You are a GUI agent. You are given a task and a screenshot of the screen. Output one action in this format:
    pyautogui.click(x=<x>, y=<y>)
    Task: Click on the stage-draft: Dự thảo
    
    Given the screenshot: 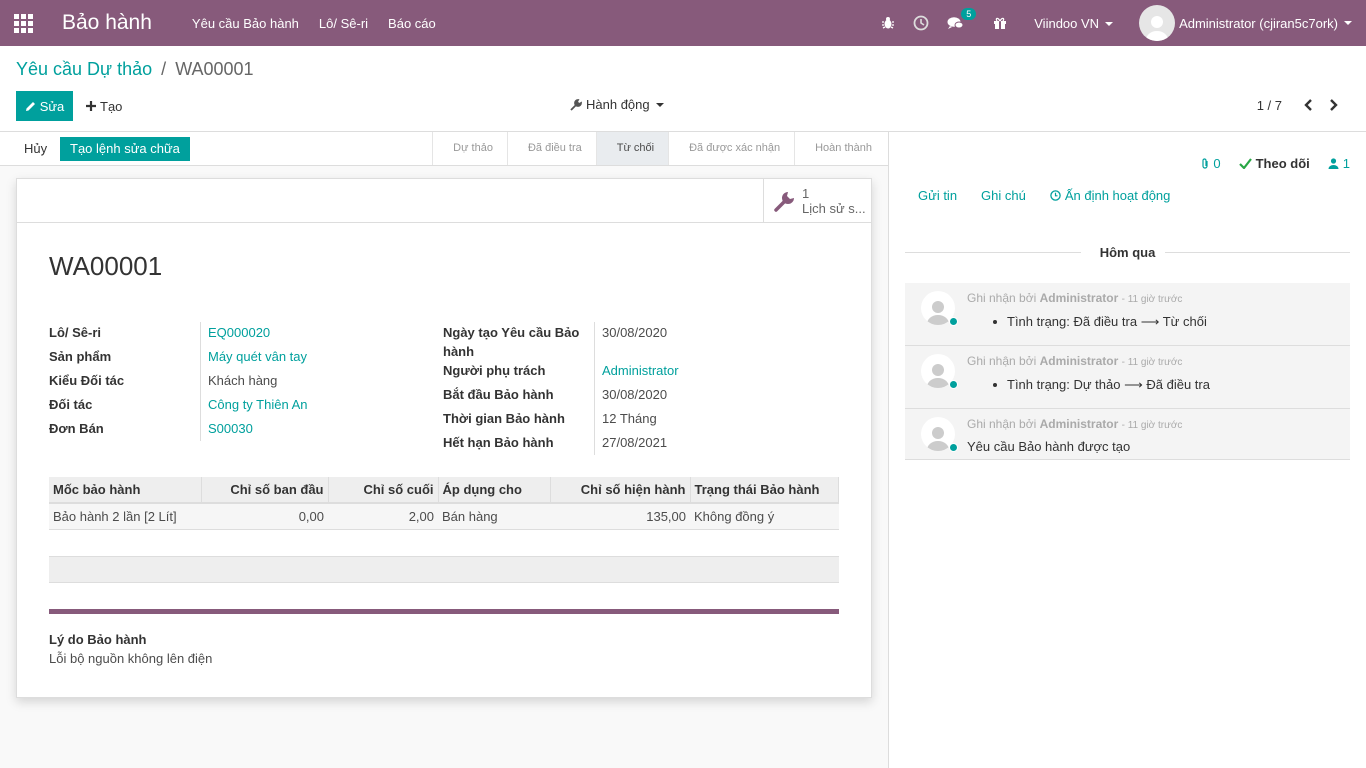 What is the action you would take?
    pyautogui.click(x=469, y=148)
    